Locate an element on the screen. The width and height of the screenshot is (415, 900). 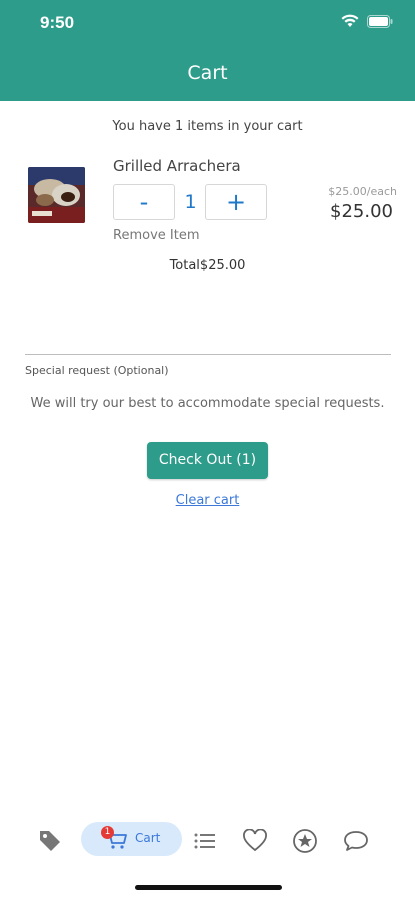
status-icons is located at coordinates (367, 21).